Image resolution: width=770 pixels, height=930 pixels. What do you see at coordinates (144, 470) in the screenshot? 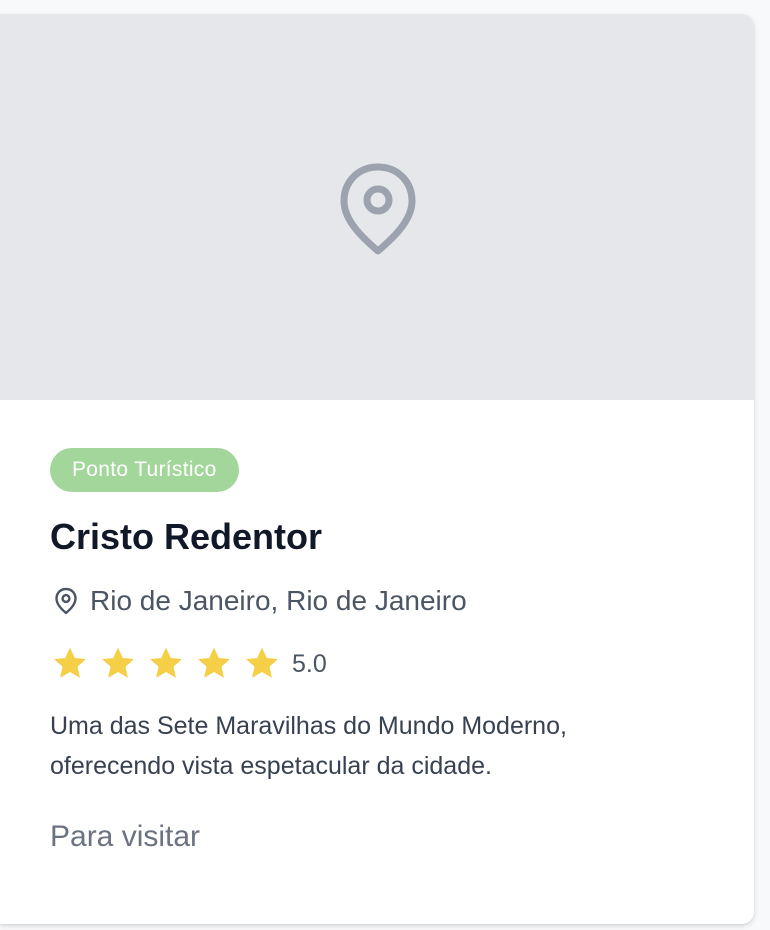
I see `category-badge: Ponto Turístico` at bounding box center [144, 470].